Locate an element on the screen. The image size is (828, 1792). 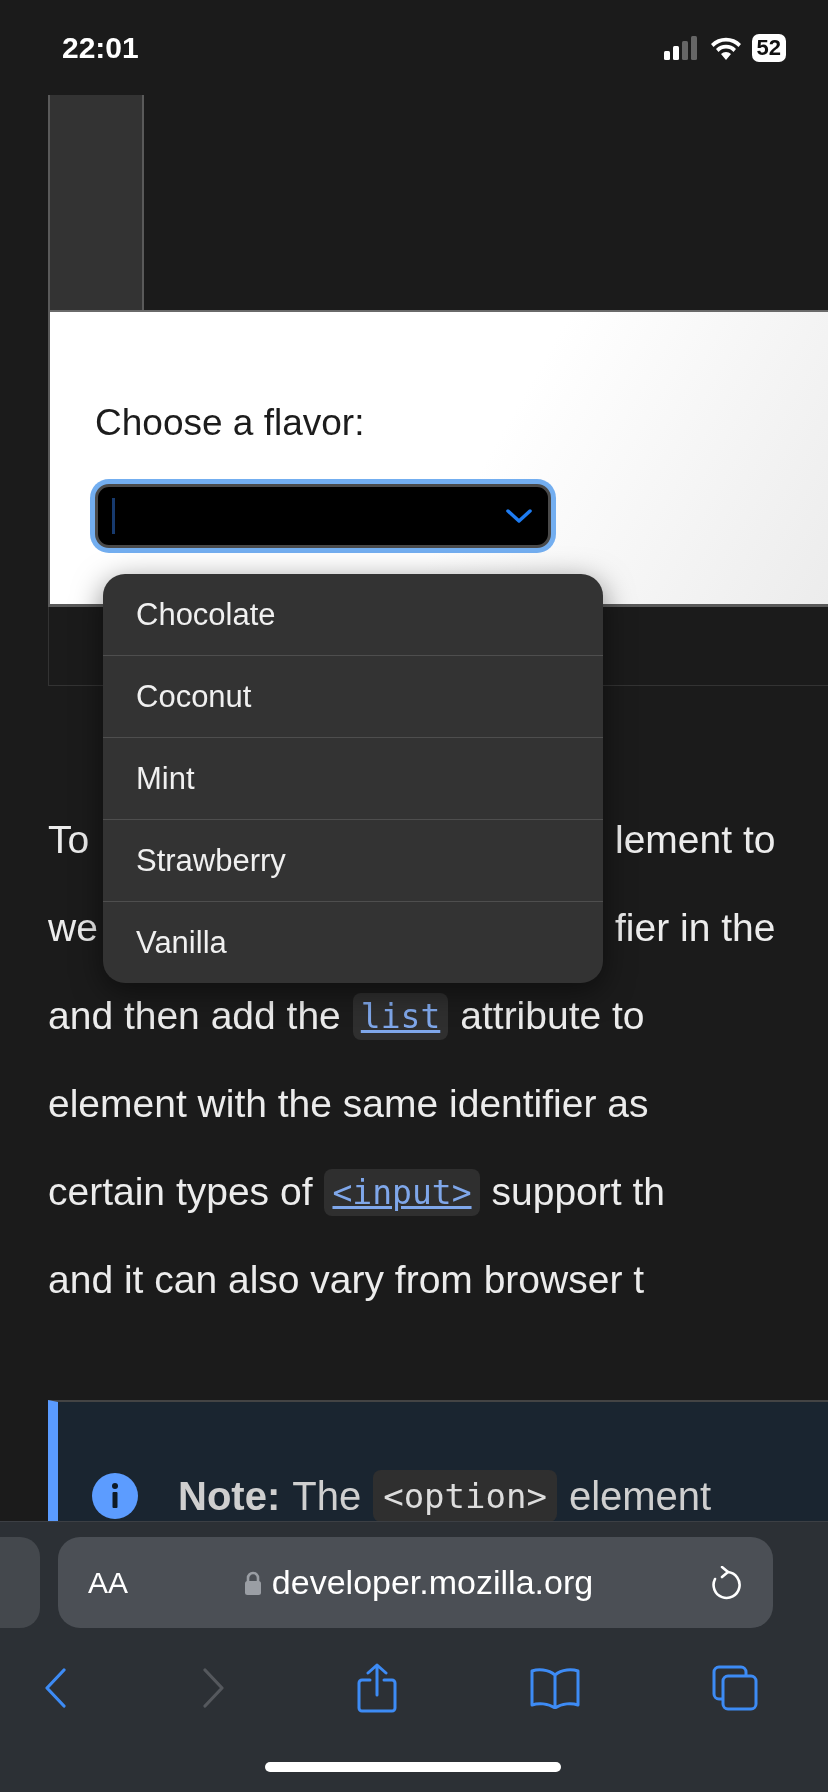
text-size-button: AA is located at coordinates (108, 1582).